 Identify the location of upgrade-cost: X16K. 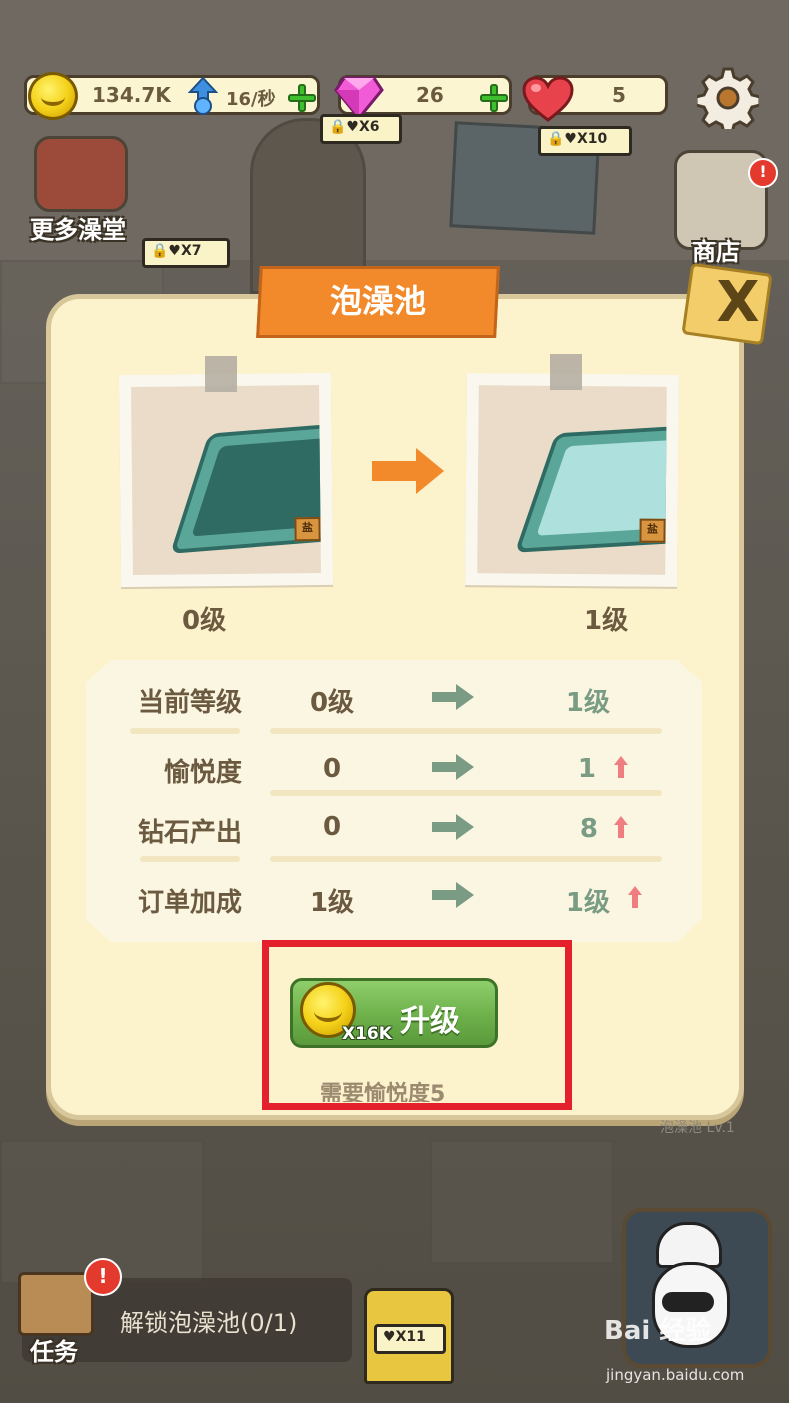
(367, 1034).